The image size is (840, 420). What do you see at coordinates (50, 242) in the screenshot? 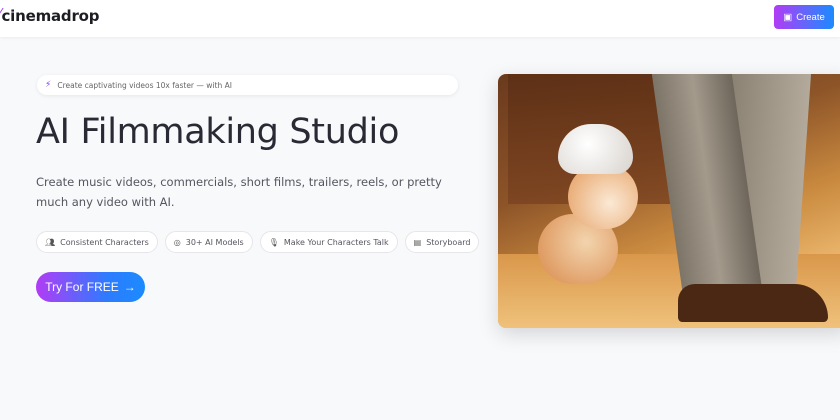
I see `users-icon: 👥︎` at bounding box center [50, 242].